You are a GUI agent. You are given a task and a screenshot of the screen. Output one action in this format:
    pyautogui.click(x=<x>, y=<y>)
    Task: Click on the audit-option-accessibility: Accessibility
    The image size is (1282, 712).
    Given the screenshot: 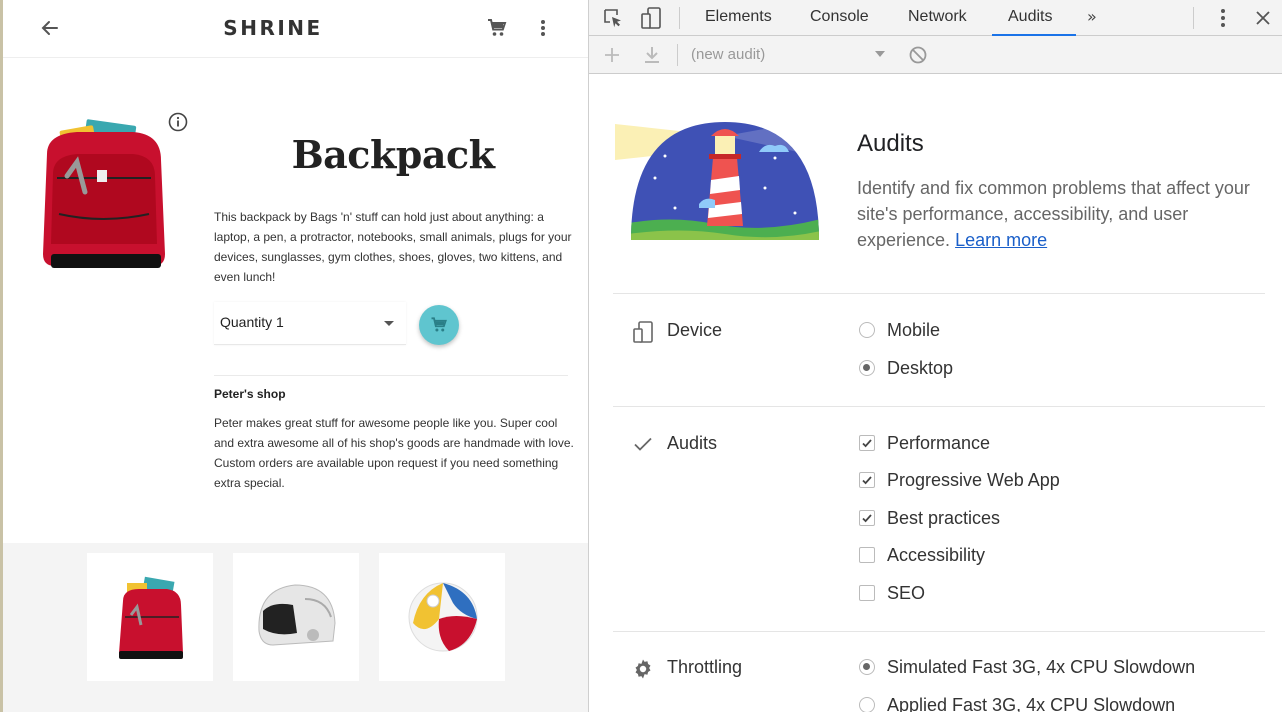 What is the action you would take?
    pyautogui.click(x=922, y=555)
    